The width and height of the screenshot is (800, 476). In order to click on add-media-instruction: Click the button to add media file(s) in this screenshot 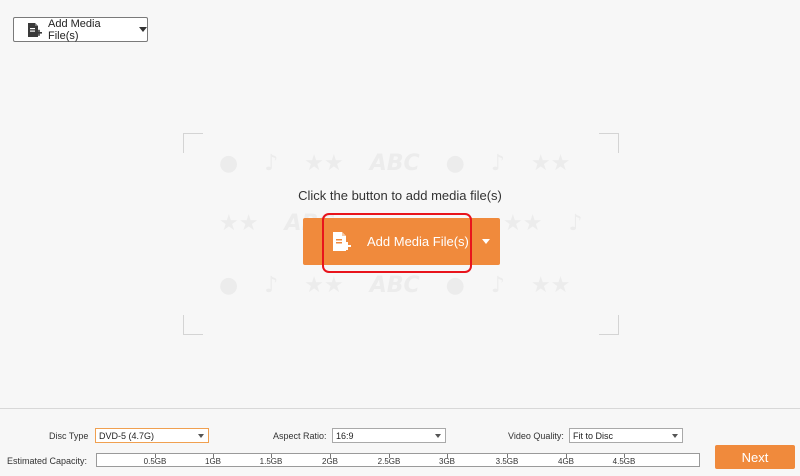, I will do `click(400, 195)`.